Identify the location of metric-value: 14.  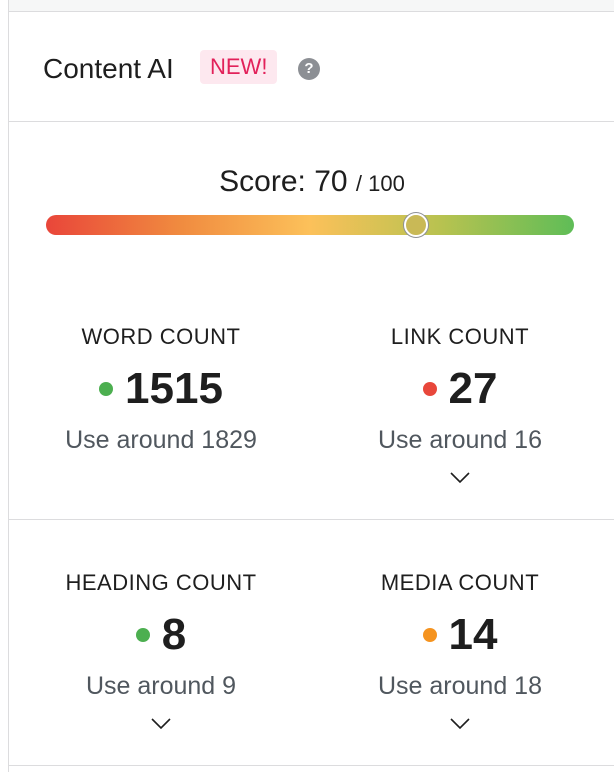
(473, 634).